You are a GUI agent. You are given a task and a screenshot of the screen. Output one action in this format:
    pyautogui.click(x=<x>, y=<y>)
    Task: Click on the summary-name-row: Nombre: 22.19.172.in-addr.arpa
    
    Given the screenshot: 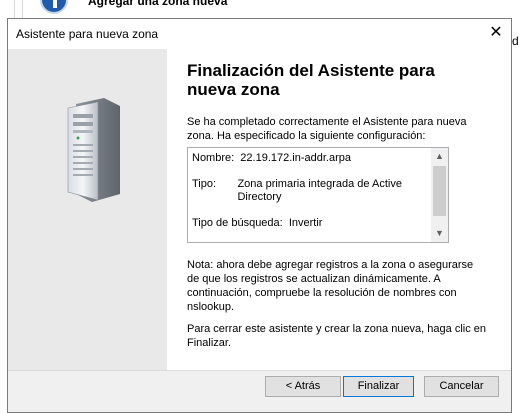 What is the action you would take?
    pyautogui.click(x=311, y=158)
    